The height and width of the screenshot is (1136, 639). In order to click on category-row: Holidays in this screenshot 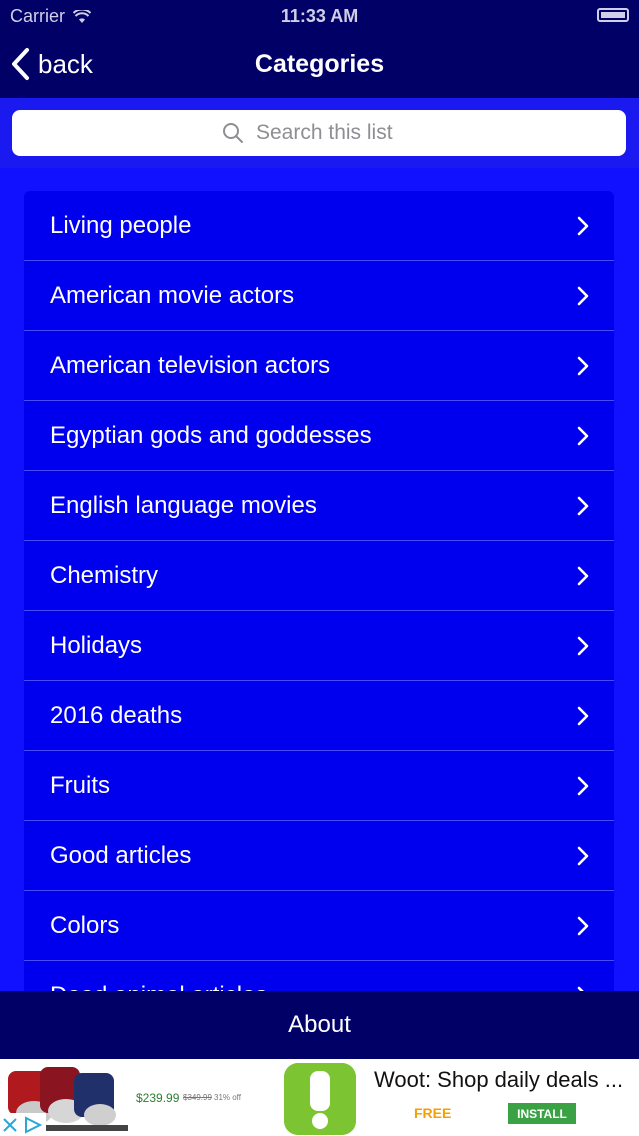, I will do `click(319, 646)`.